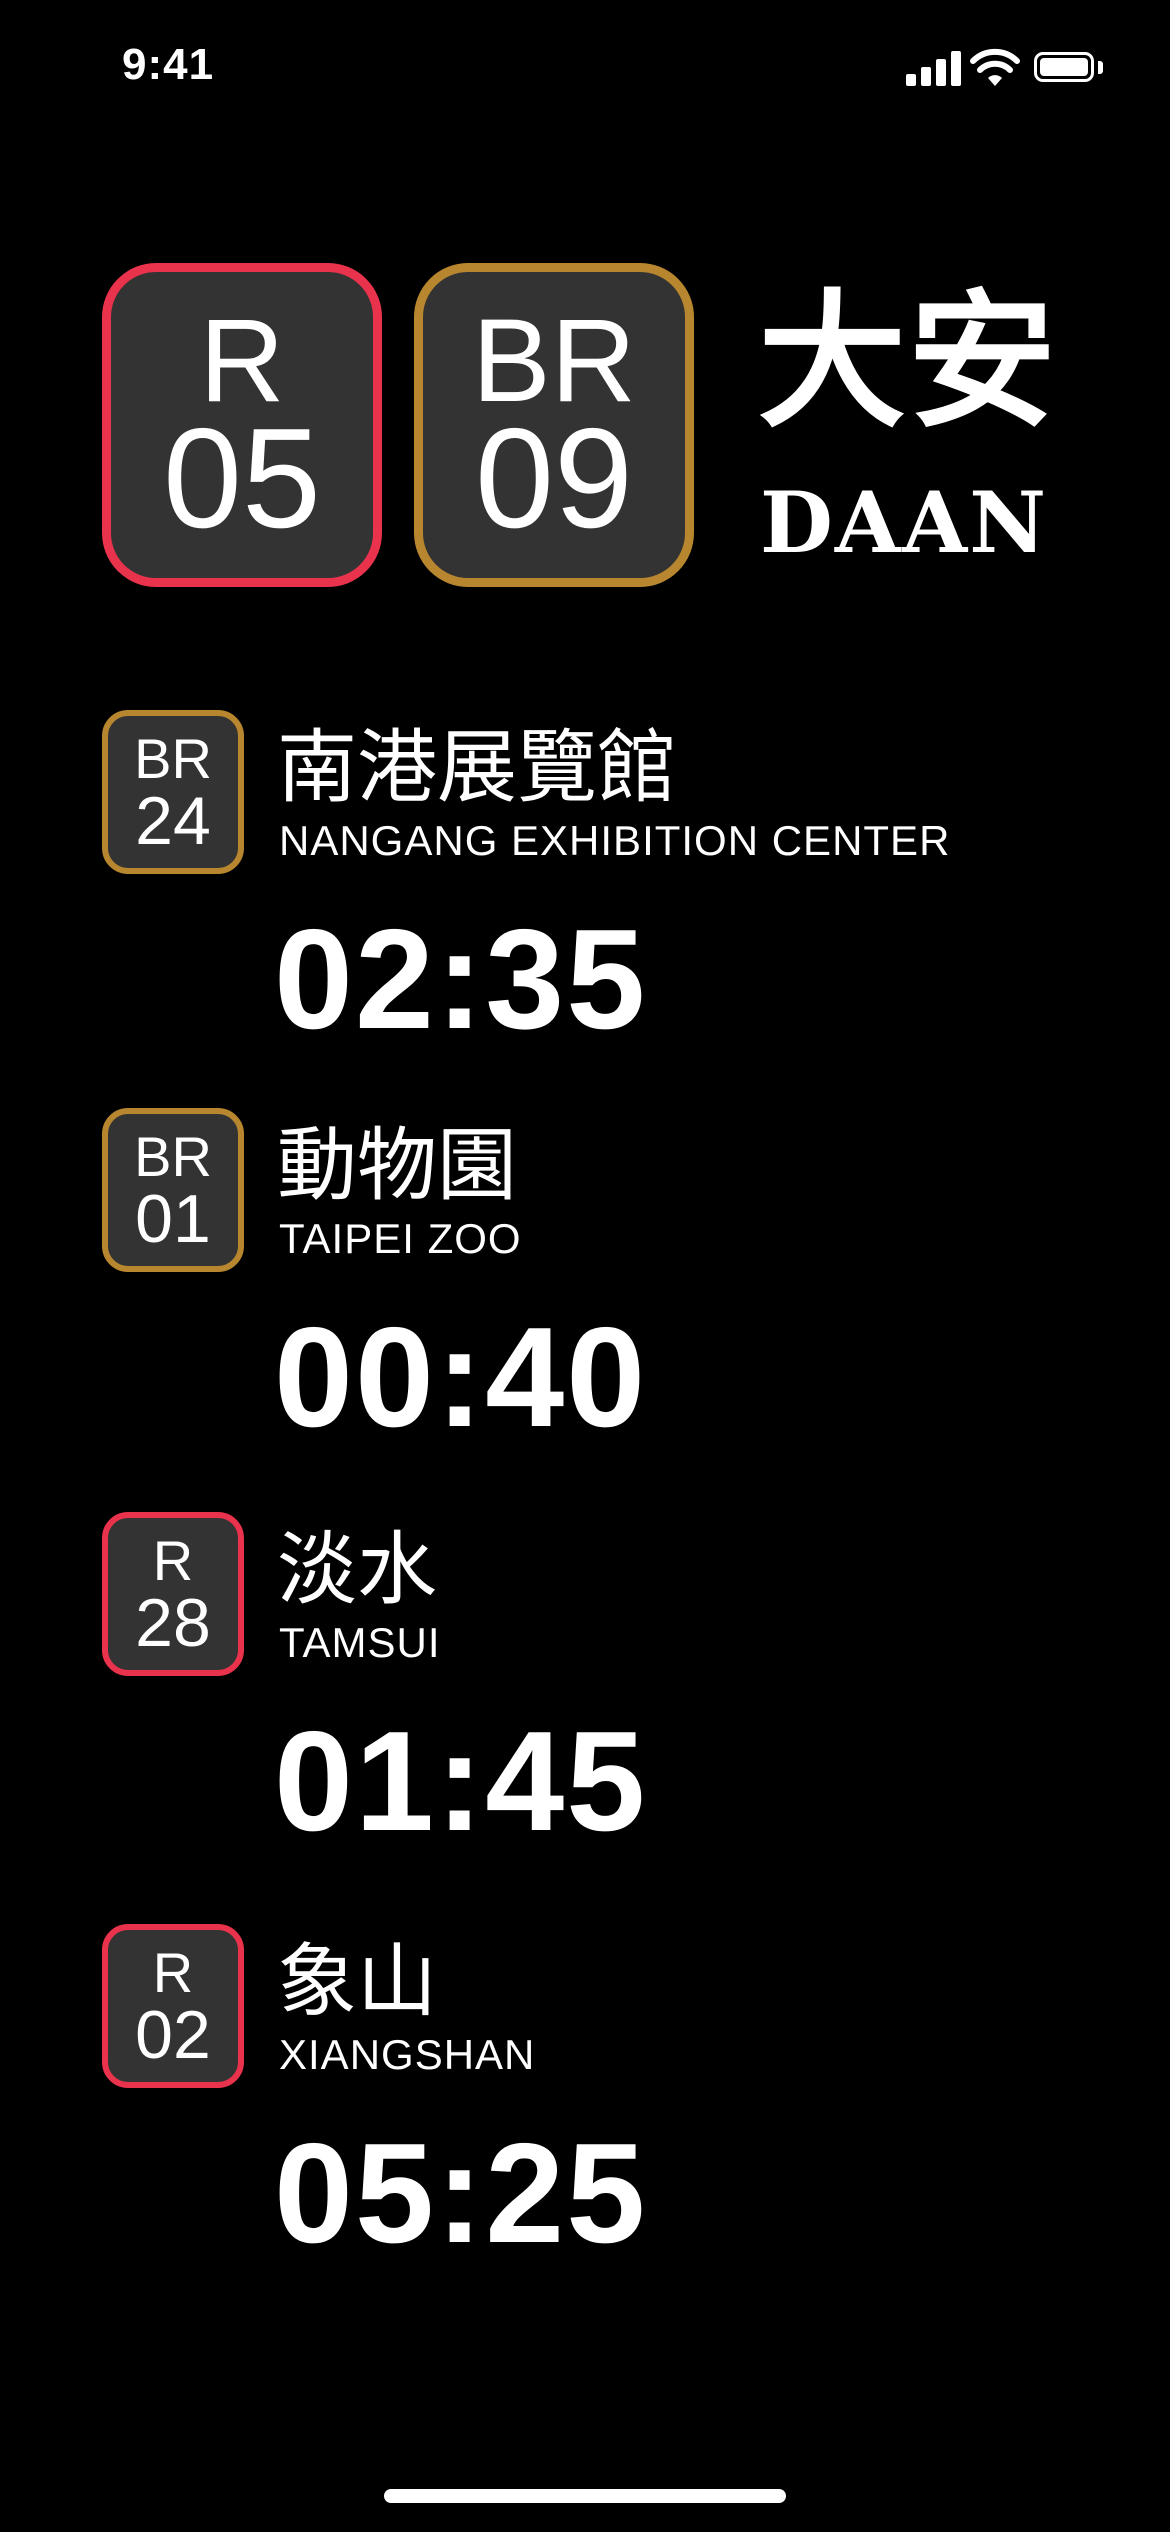 The image size is (1170, 2532). Describe the element at coordinates (602, 1288) in the screenshot. I see `departure-row: BR 01 動物園 TAIPEI ZOO 00:40` at that location.